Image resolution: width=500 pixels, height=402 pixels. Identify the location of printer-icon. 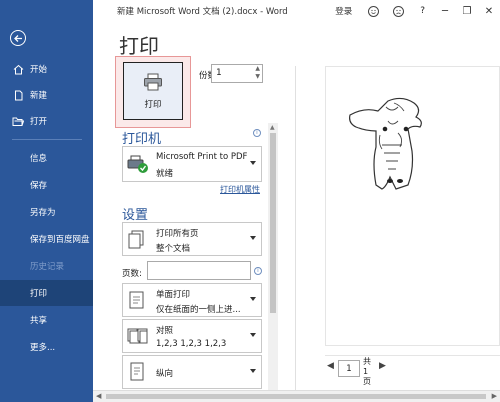
(153, 83).